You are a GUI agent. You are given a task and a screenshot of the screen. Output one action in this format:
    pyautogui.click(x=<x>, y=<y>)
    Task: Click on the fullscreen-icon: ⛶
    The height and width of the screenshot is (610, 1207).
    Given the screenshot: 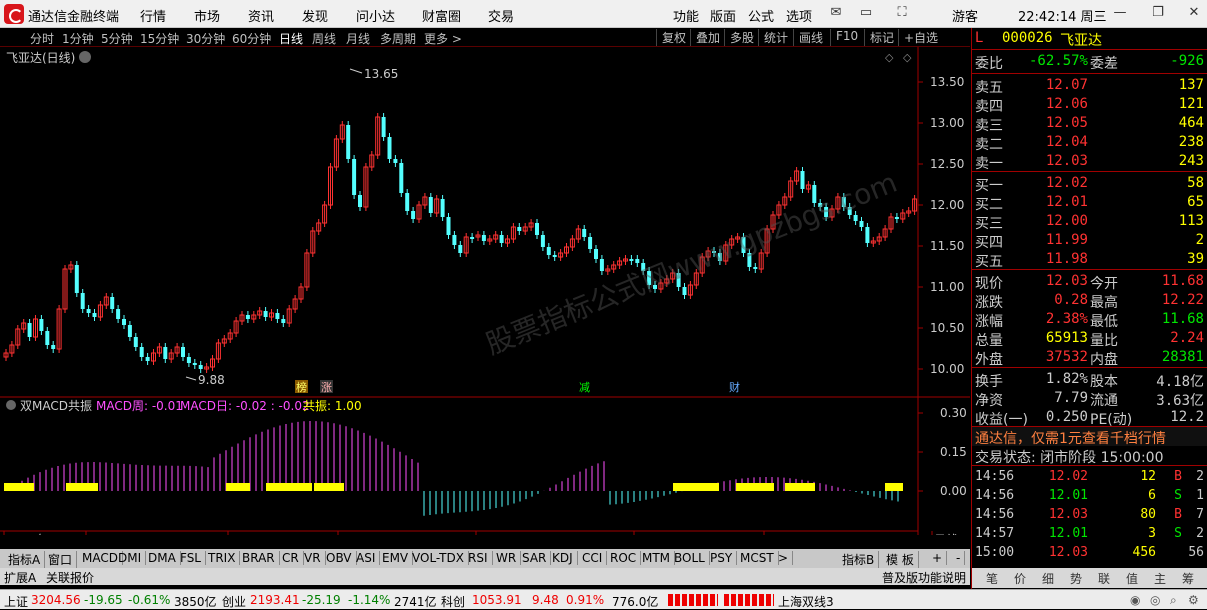 What is the action you would take?
    pyautogui.click(x=902, y=14)
    